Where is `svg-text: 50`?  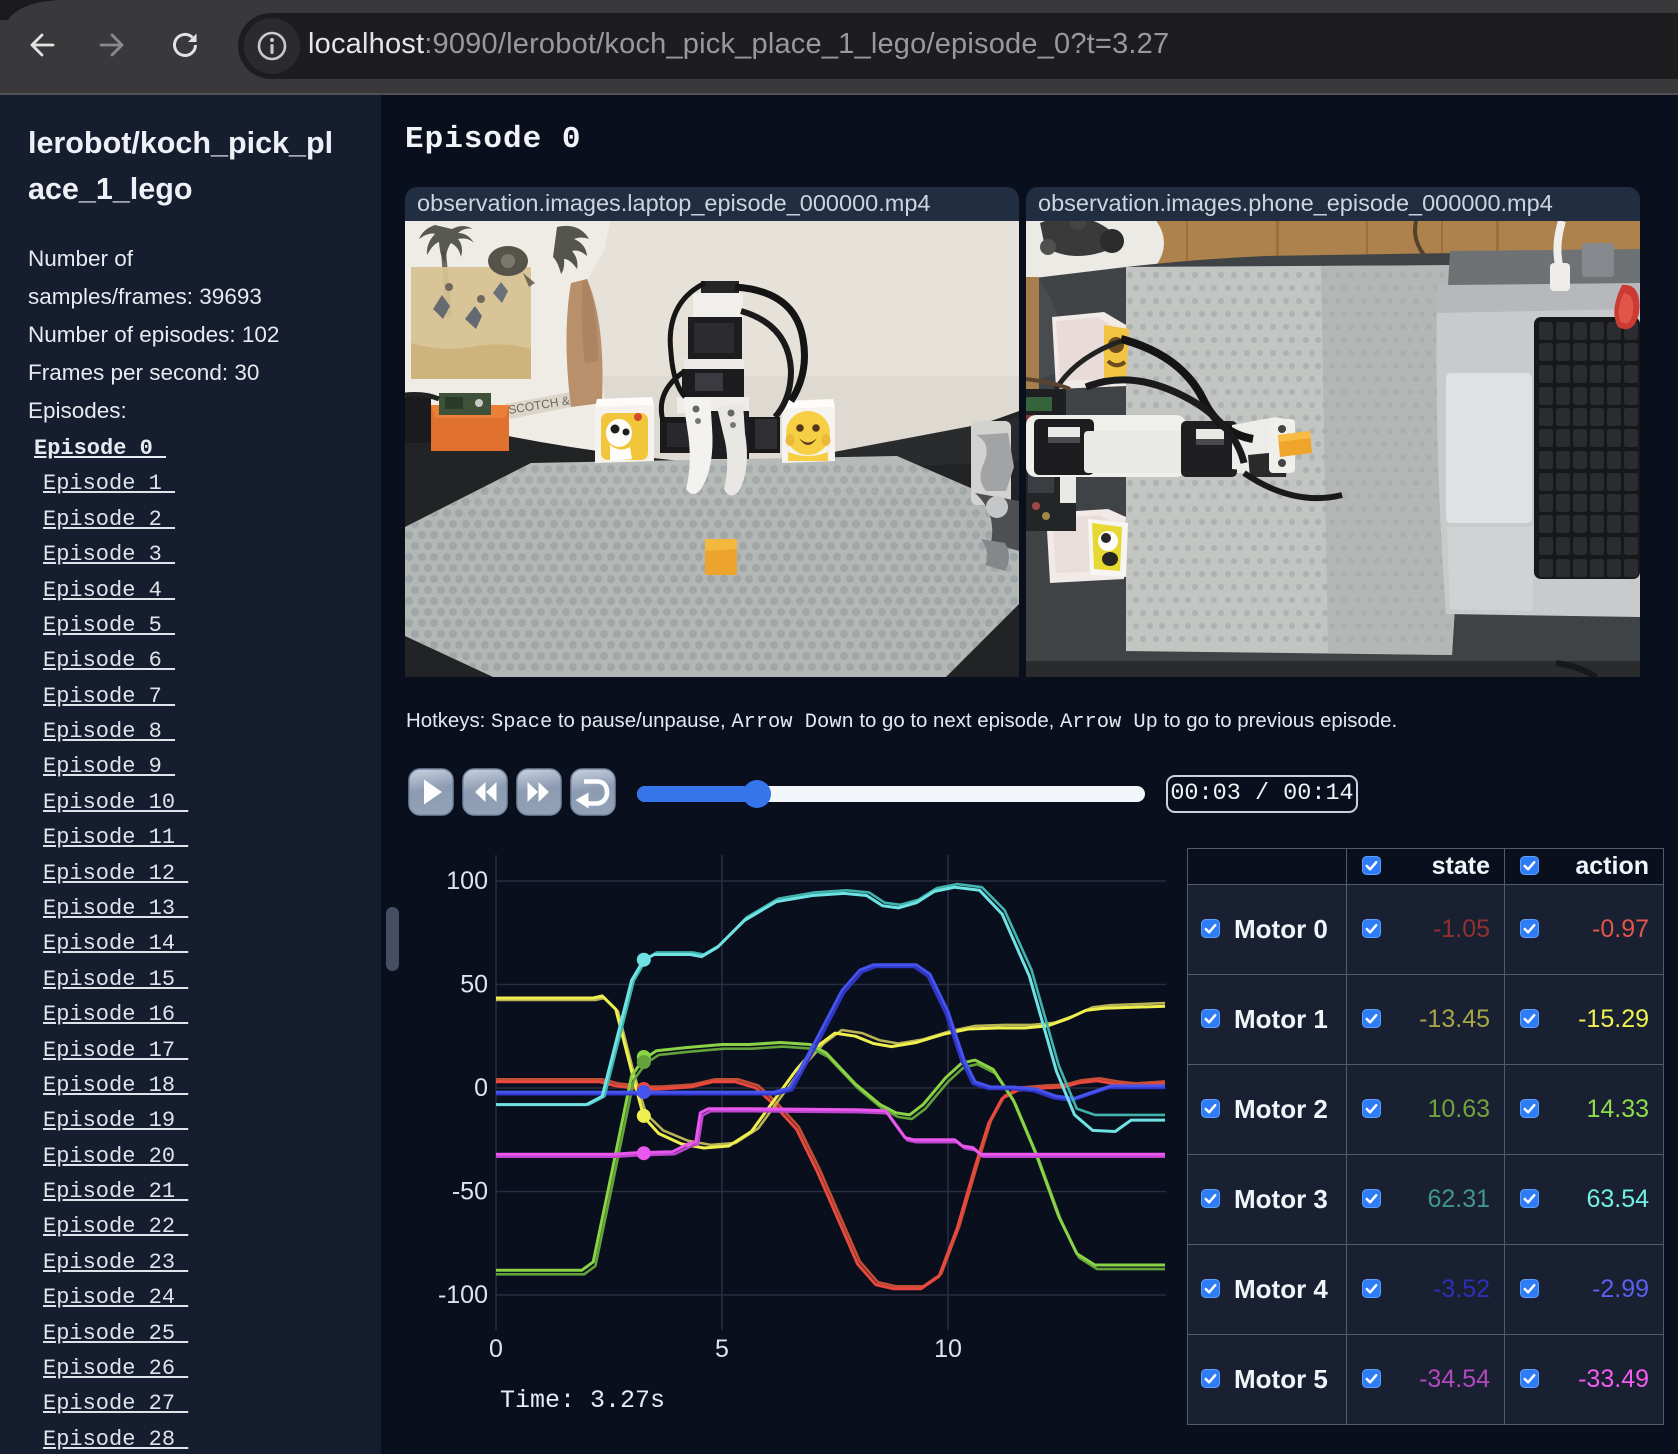 svg-text: 50 is located at coordinates (474, 985).